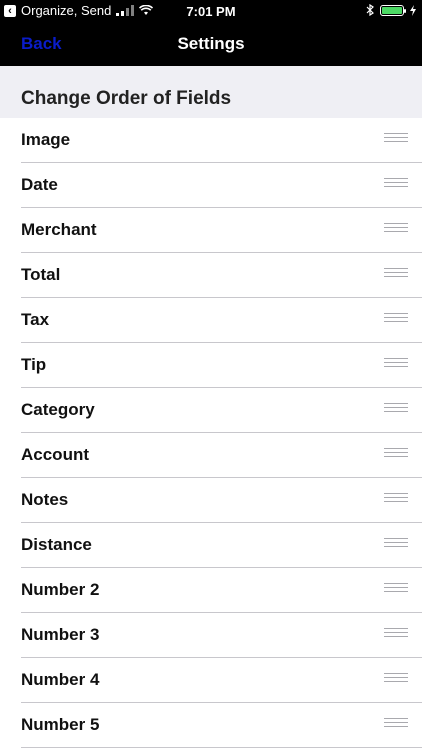 The height and width of the screenshot is (750, 422). Describe the element at coordinates (46, 139) in the screenshot. I see `field-label: Image` at that location.